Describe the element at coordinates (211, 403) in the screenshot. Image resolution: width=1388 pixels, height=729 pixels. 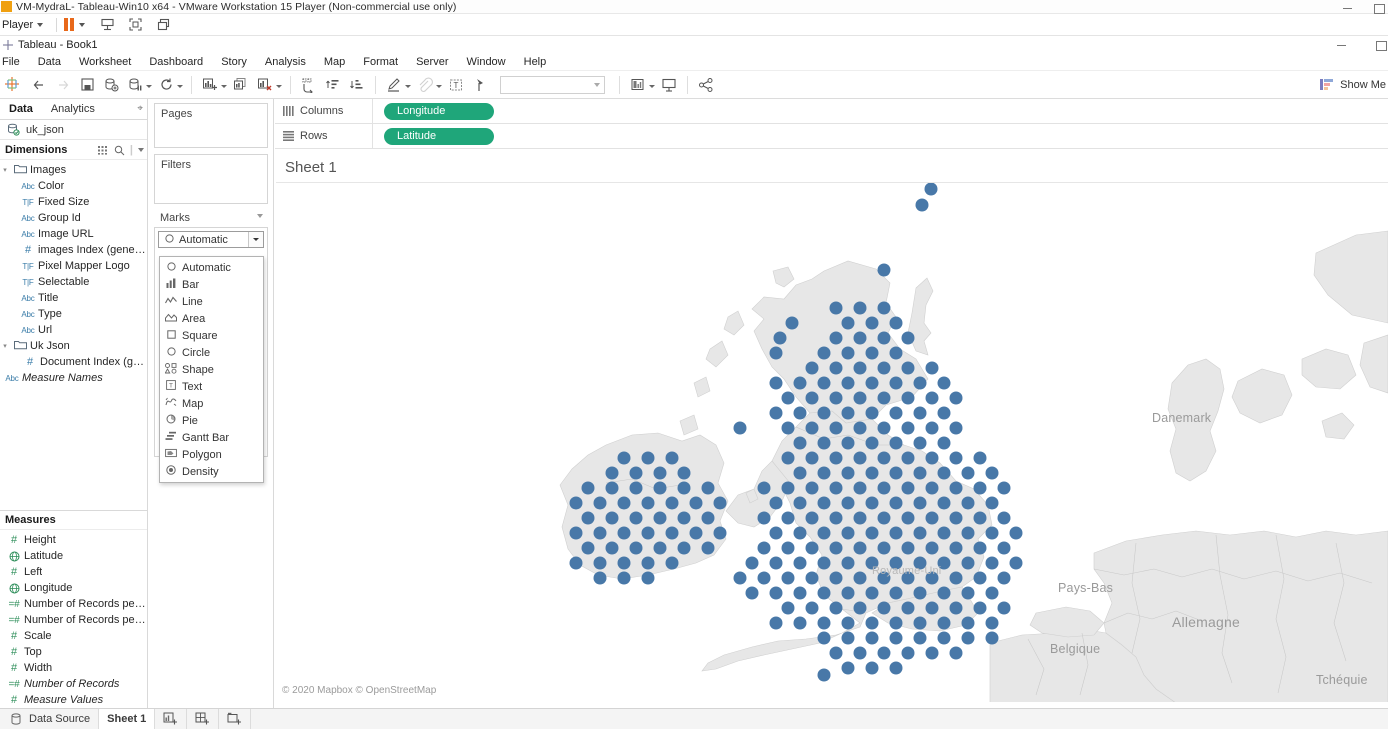
I see `mark-option-map: Map` at that location.